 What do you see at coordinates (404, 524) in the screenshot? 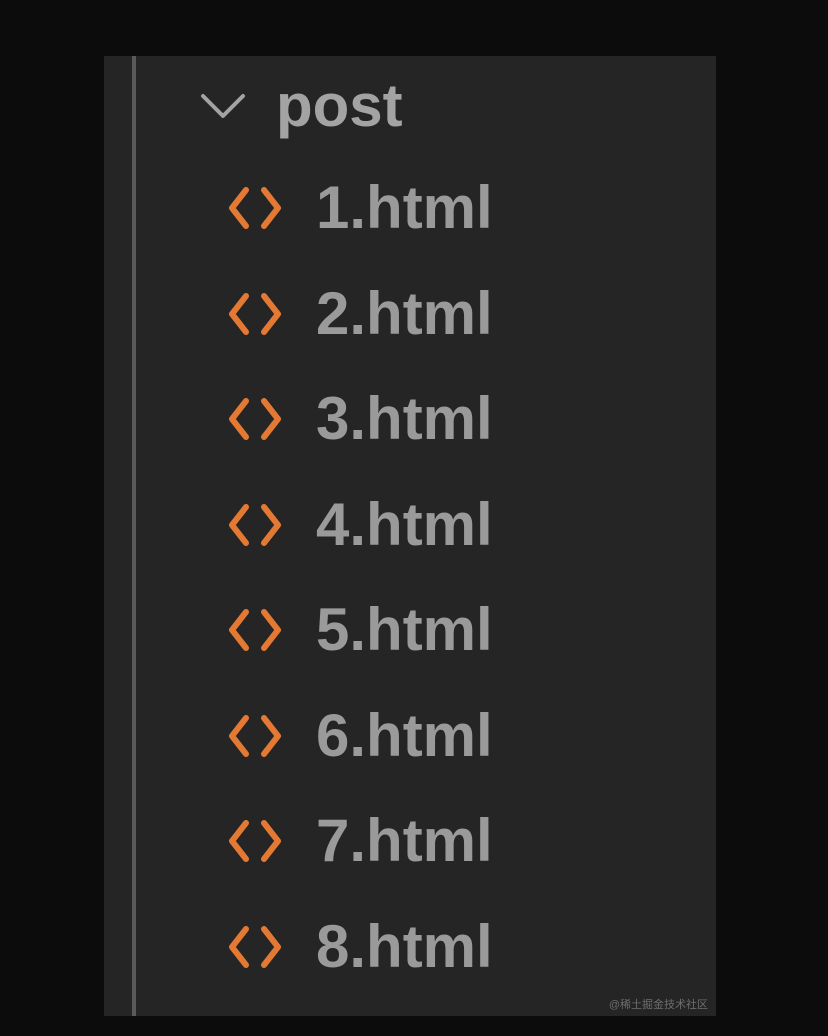
I see `file-label: 4.html` at bounding box center [404, 524].